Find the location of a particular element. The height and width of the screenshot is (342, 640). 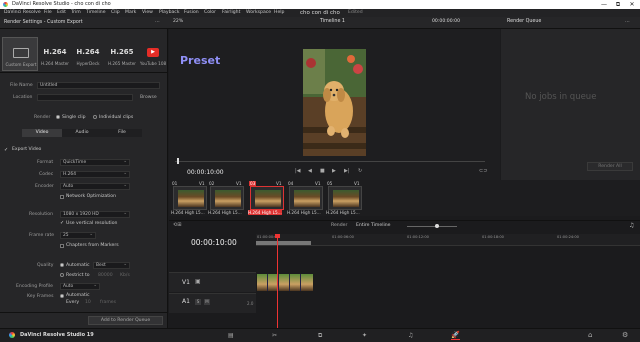

format-label: Format is located at coordinates (45, 162).